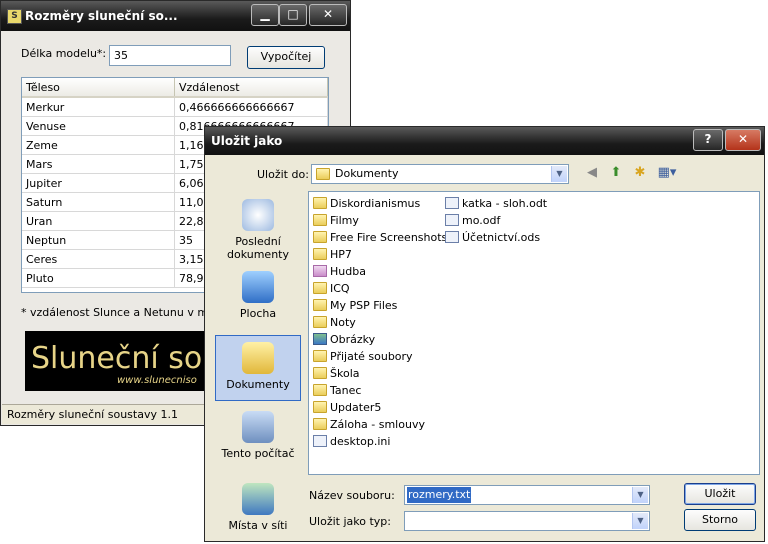 The width and height of the screenshot is (768, 544). Describe the element at coordinates (348, 271) in the screenshot. I see `file-name: Hudba` at that location.